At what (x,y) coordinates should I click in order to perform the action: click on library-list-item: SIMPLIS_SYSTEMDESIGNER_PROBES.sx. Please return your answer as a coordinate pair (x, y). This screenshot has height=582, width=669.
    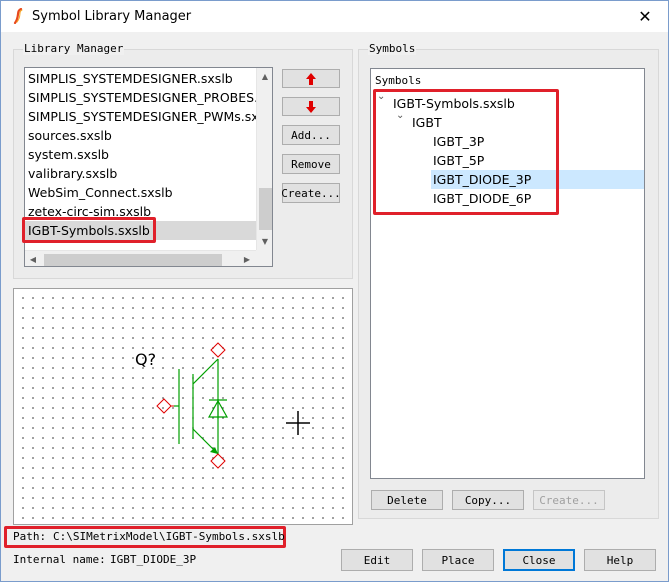
    Looking at the image, I should click on (150, 97).